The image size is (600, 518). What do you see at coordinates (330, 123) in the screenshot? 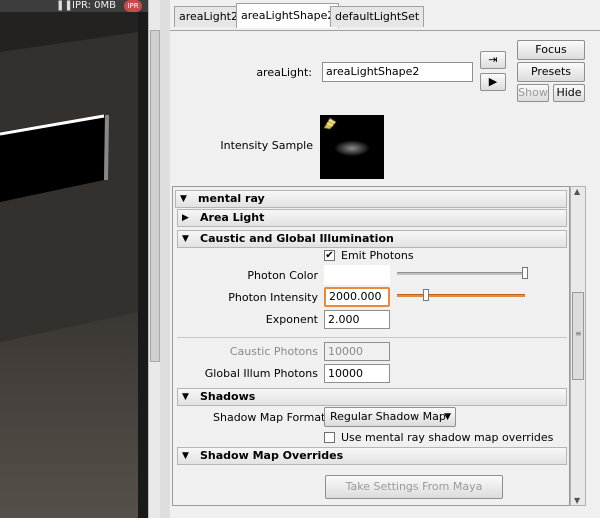
I see `area-light-icon` at bounding box center [330, 123].